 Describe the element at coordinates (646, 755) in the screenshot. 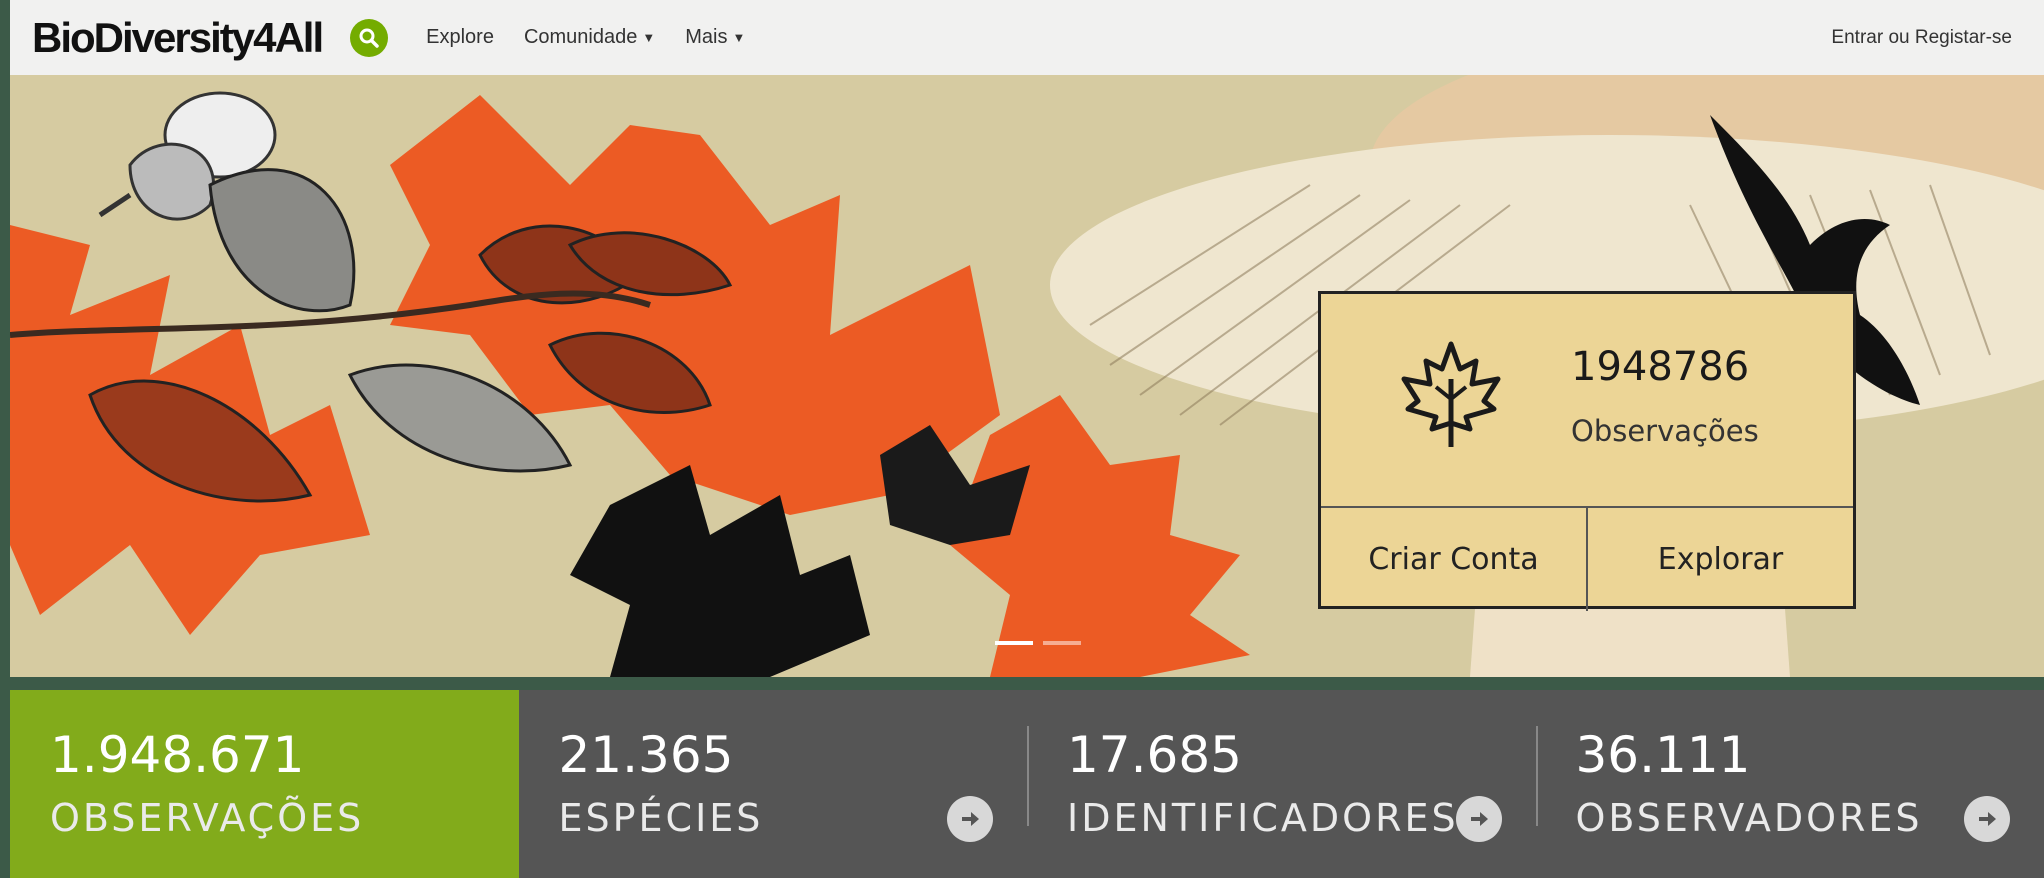

I see `stat-value: 21.365` at that location.